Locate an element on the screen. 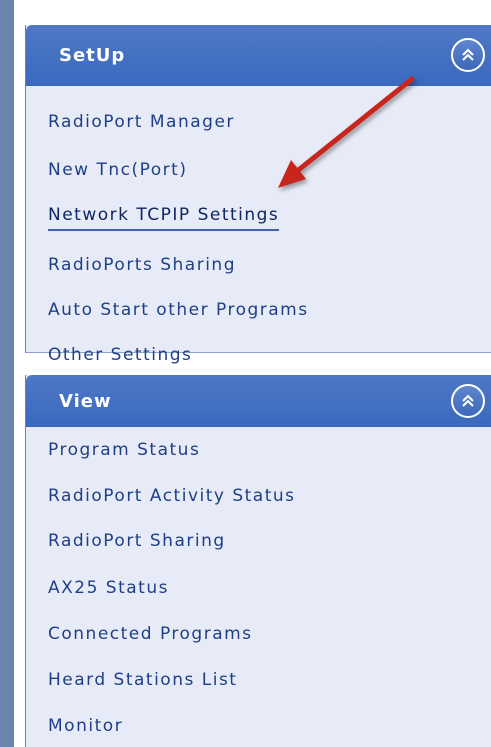  menu-item-network-tcpip-settings: Network TCPIP Settings is located at coordinates (164, 217).